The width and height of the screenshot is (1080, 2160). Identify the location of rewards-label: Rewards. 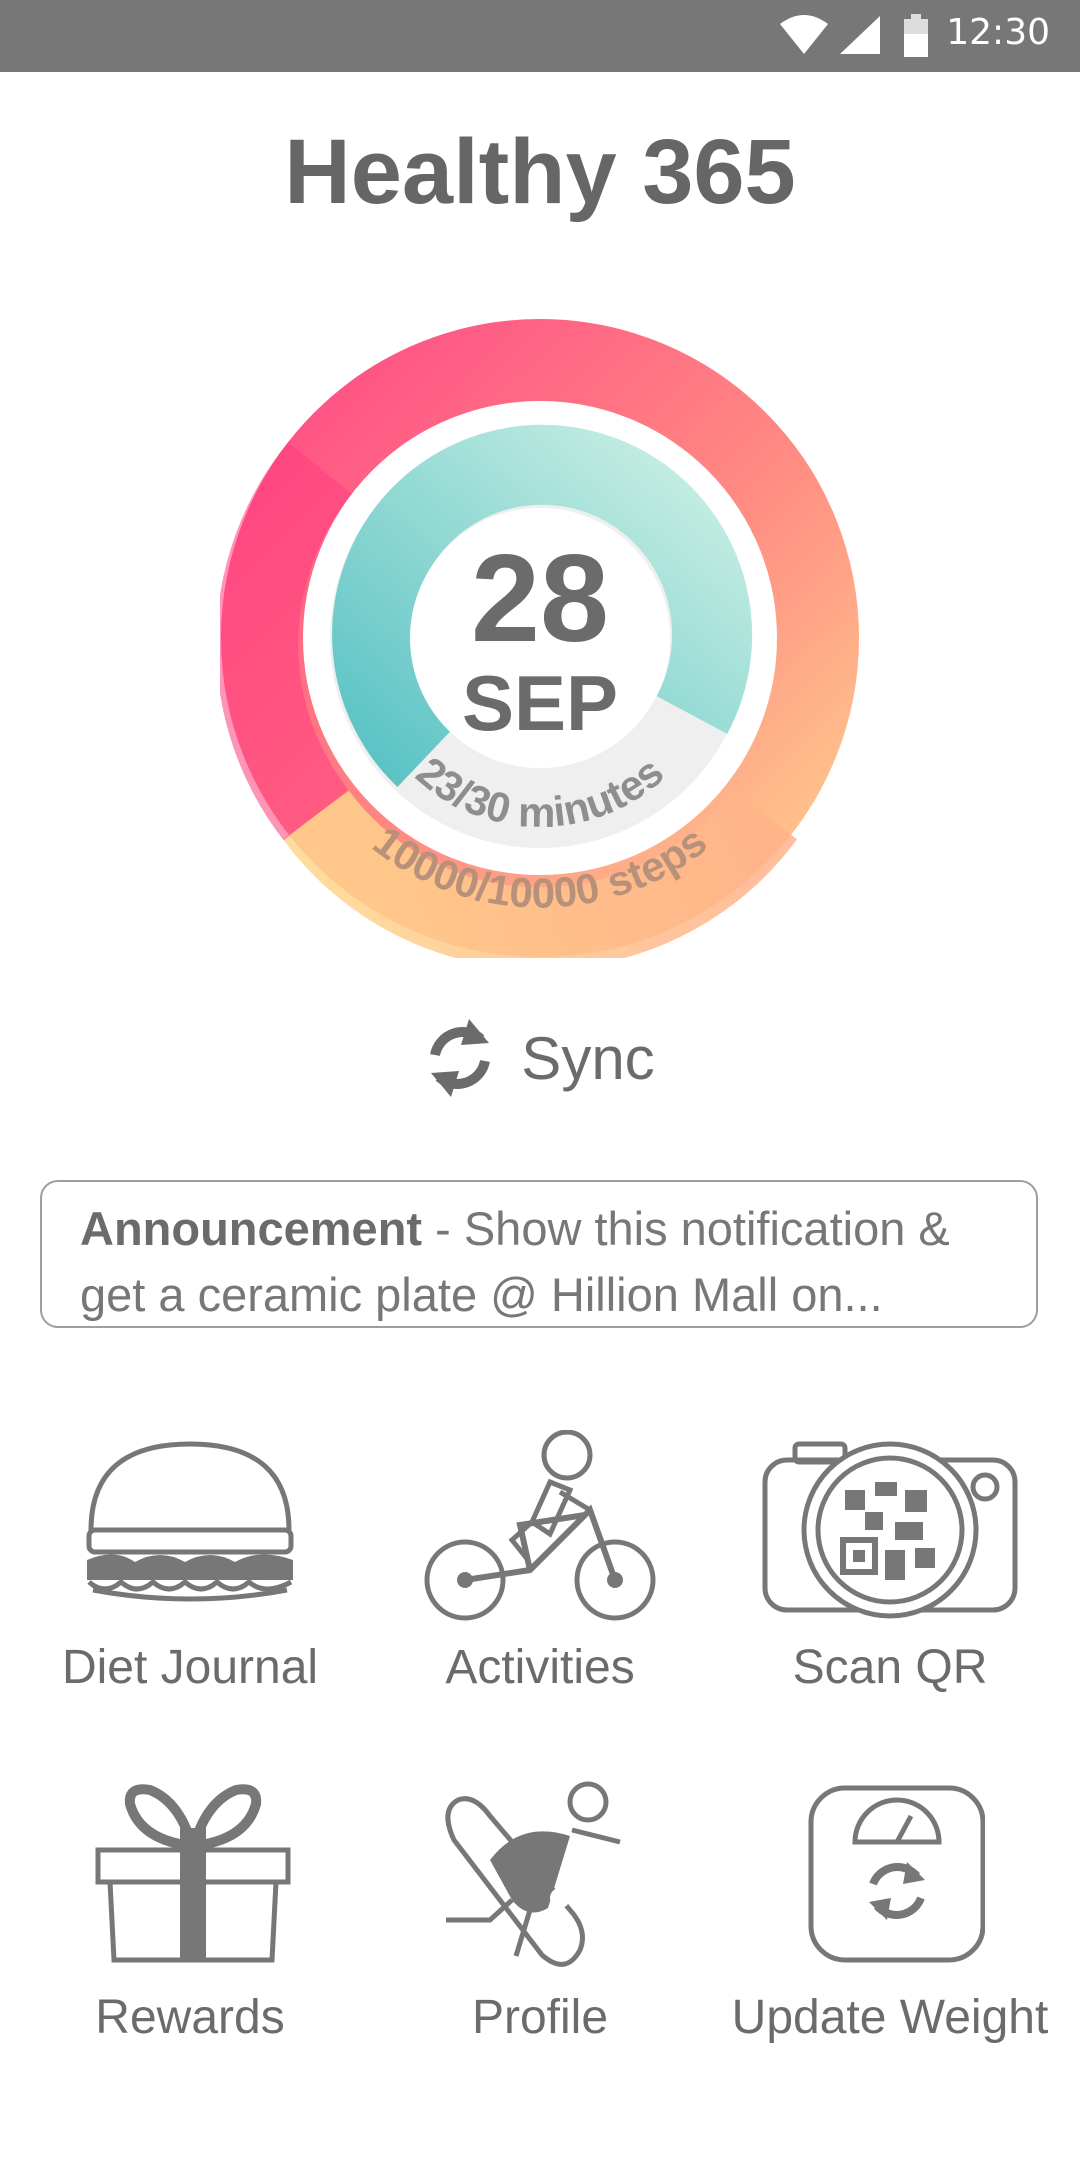
(190, 2017).